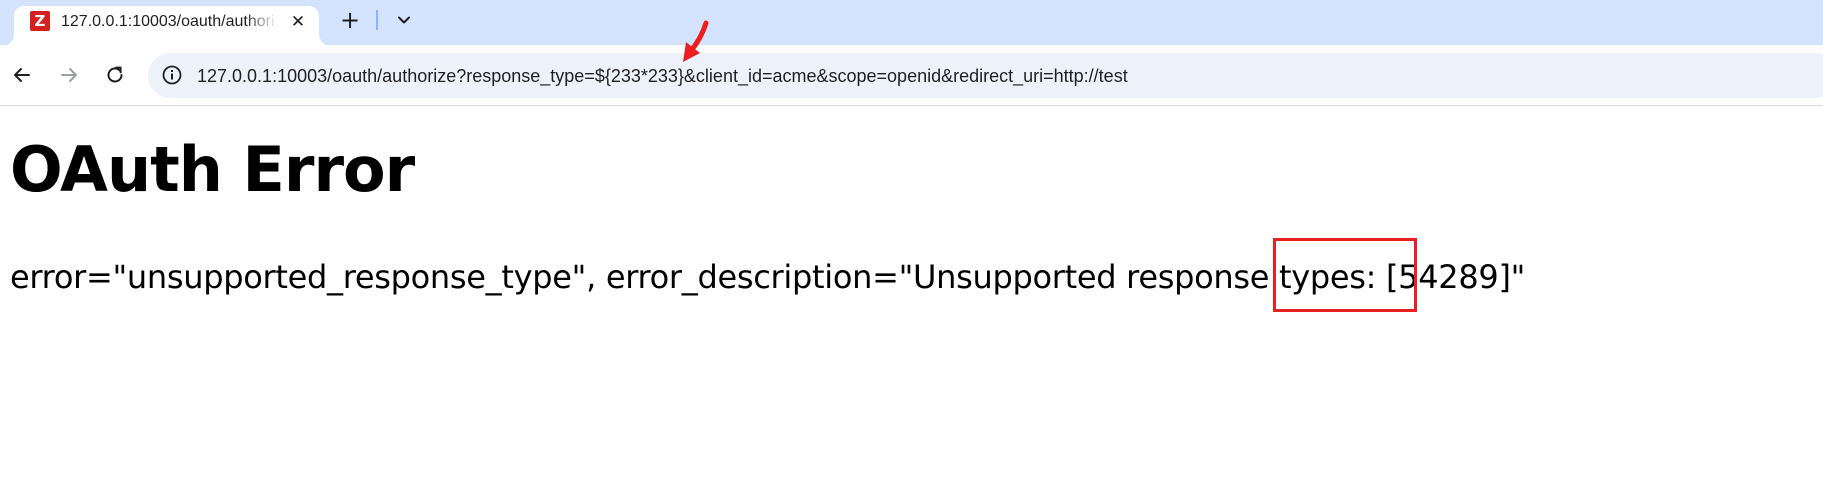 The height and width of the screenshot is (490, 1823). What do you see at coordinates (169, 21) in the screenshot?
I see `tab-title: 127.0.0.1:10003/oauth/authorize` at bounding box center [169, 21].